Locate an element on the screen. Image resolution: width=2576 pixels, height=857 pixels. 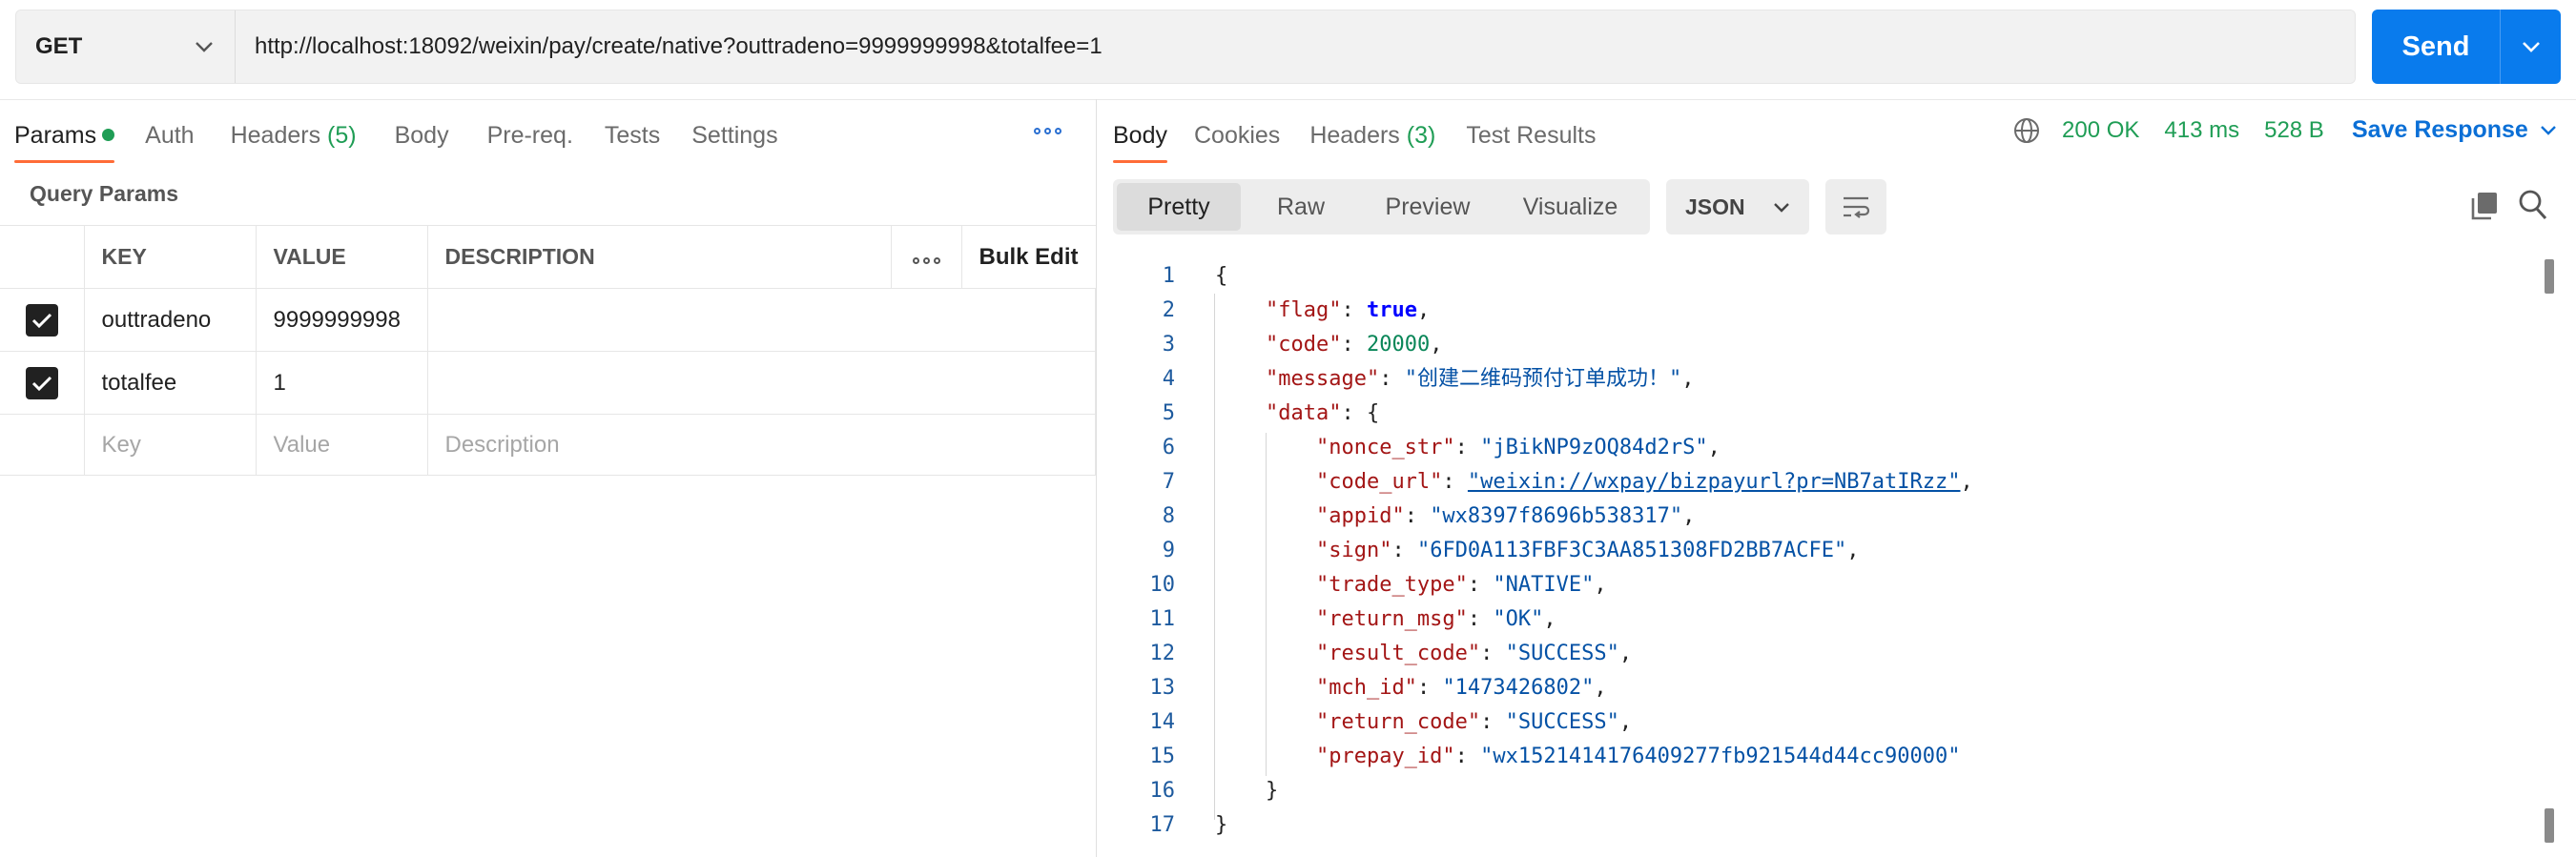
more-options-icon is located at coordinates (1047, 131).